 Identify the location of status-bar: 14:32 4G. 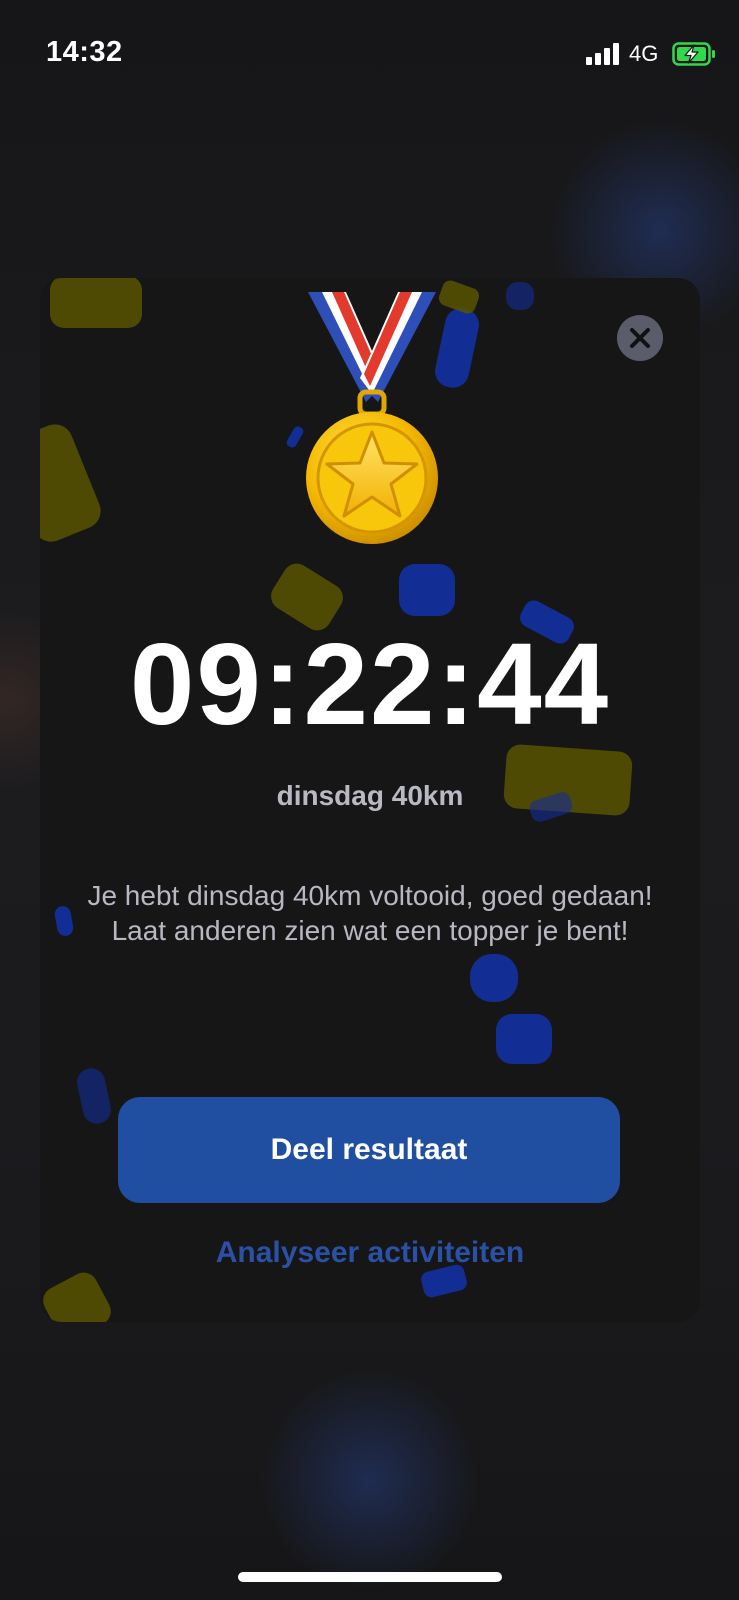
(369, 50).